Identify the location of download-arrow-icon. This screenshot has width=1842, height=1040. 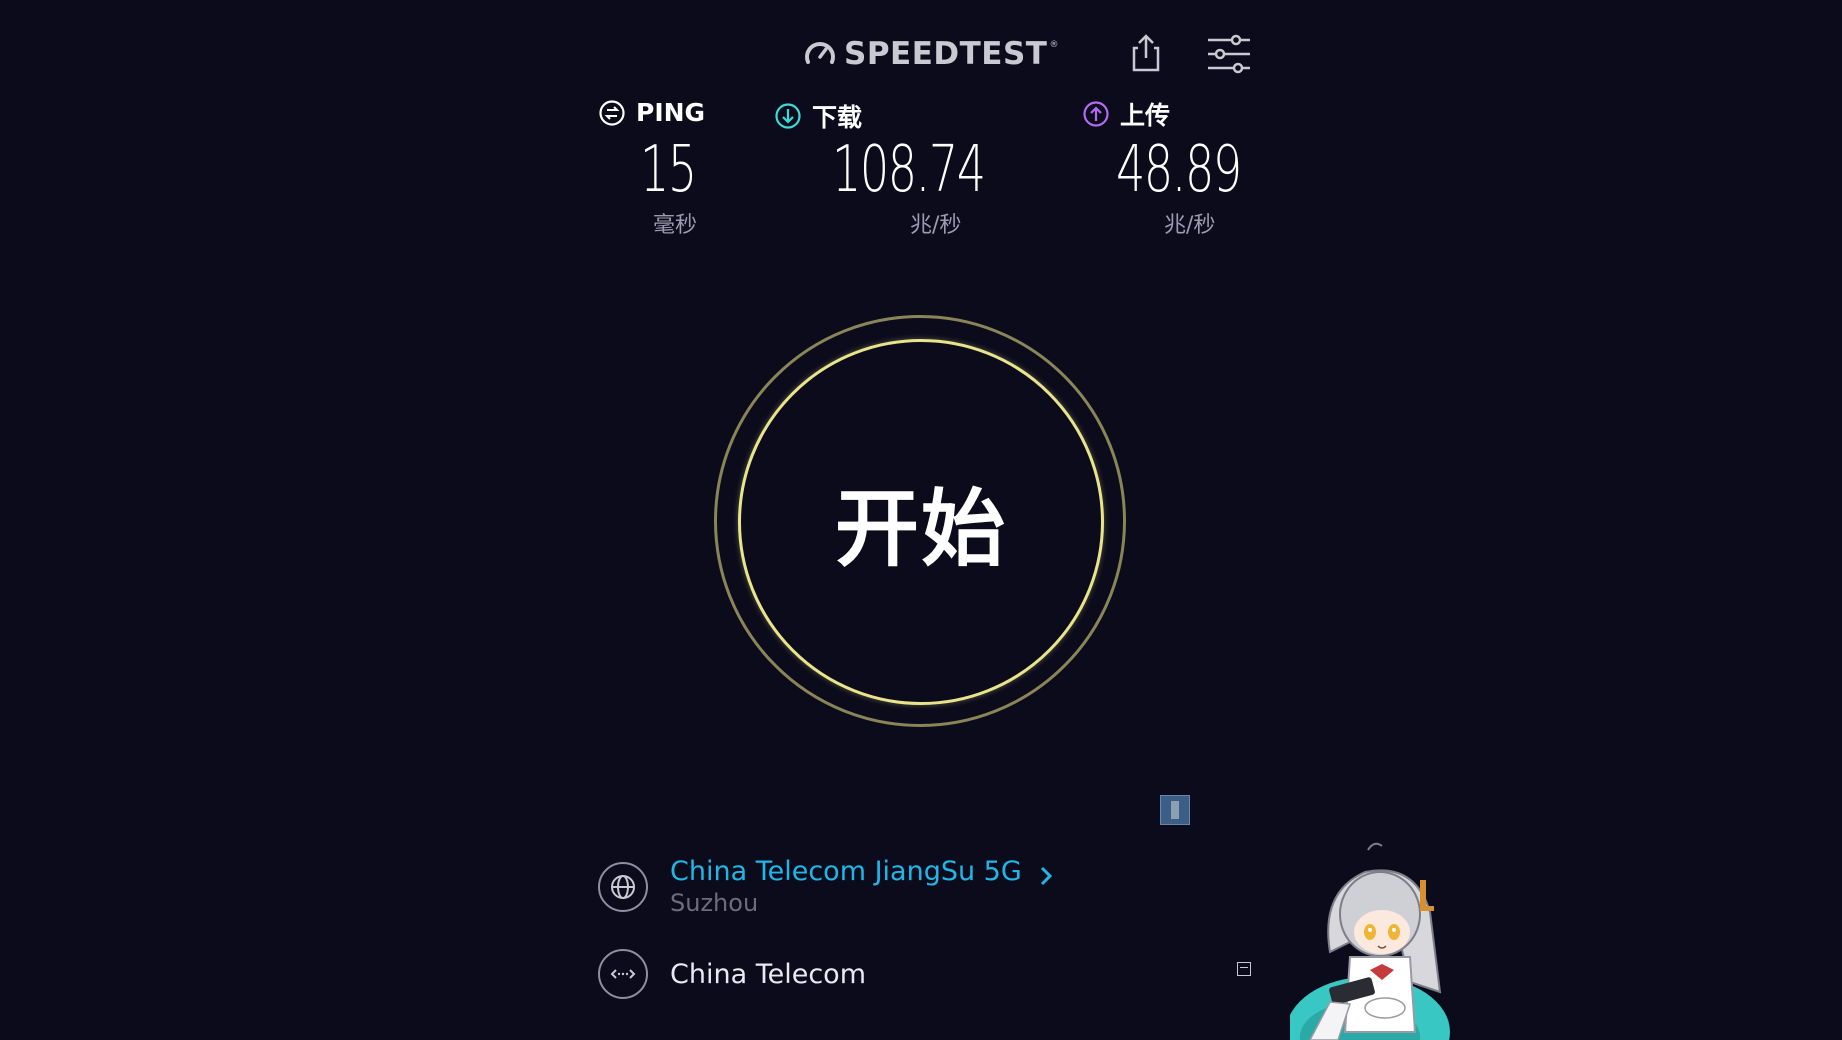
(788, 116).